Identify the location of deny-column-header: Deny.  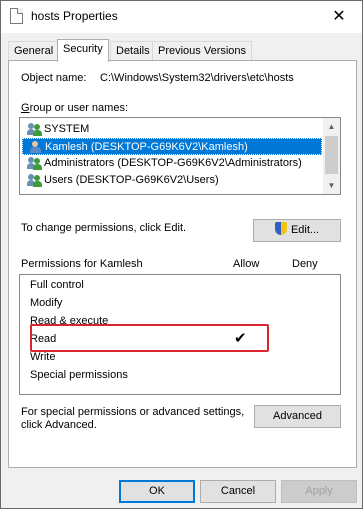
(305, 264).